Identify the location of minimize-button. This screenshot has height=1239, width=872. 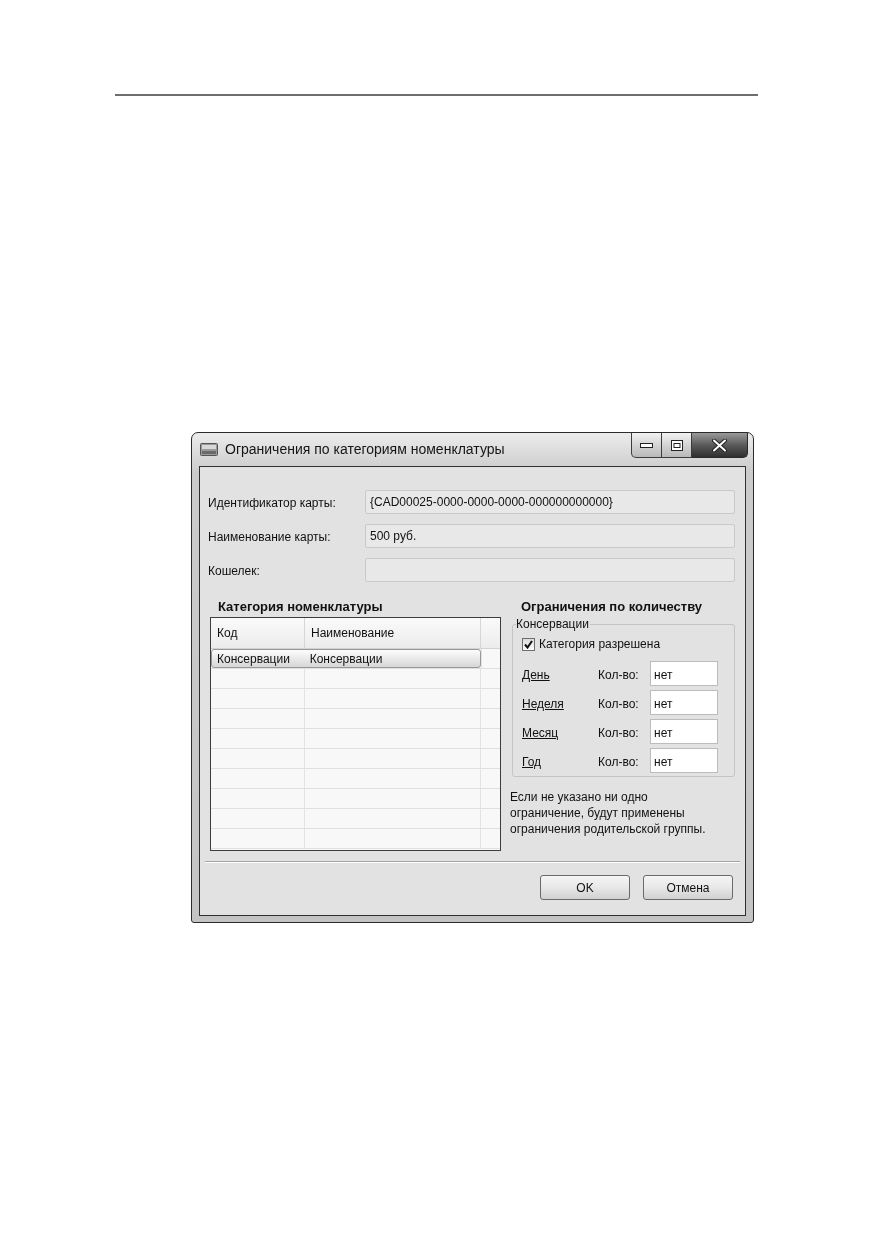
(646, 445).